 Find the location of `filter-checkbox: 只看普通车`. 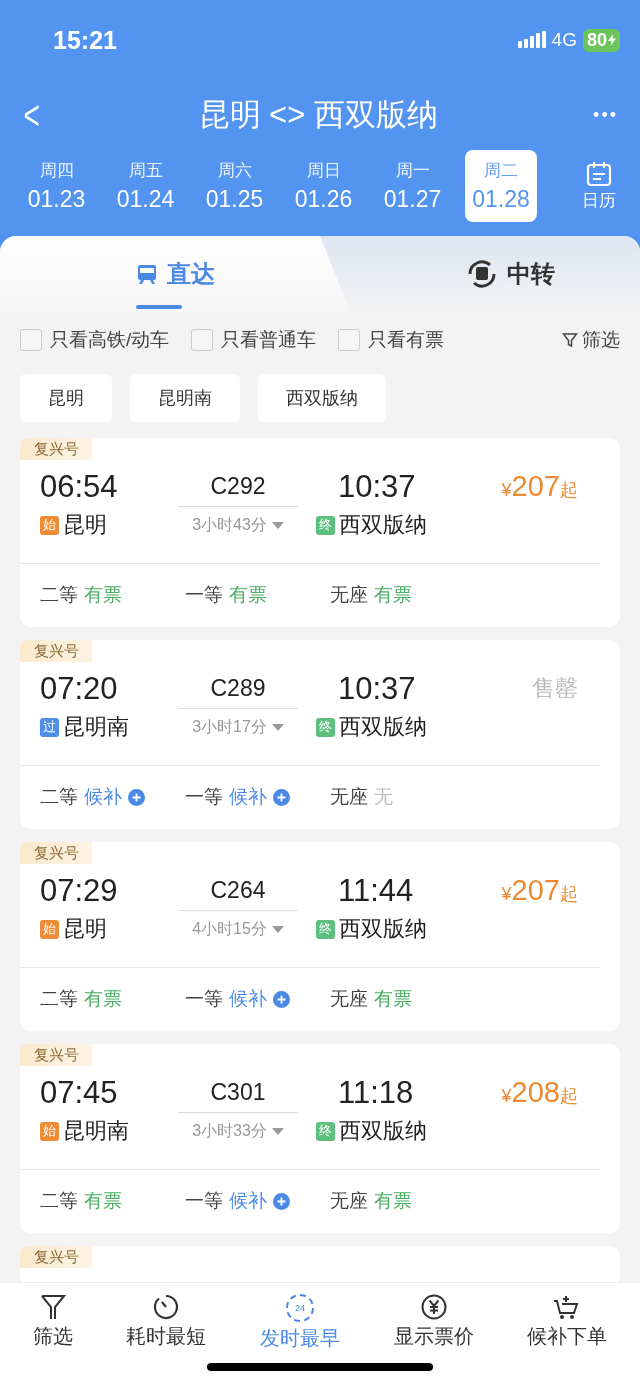

filter-checkbox: 只看普通车 is located at coordinates (254, 340).